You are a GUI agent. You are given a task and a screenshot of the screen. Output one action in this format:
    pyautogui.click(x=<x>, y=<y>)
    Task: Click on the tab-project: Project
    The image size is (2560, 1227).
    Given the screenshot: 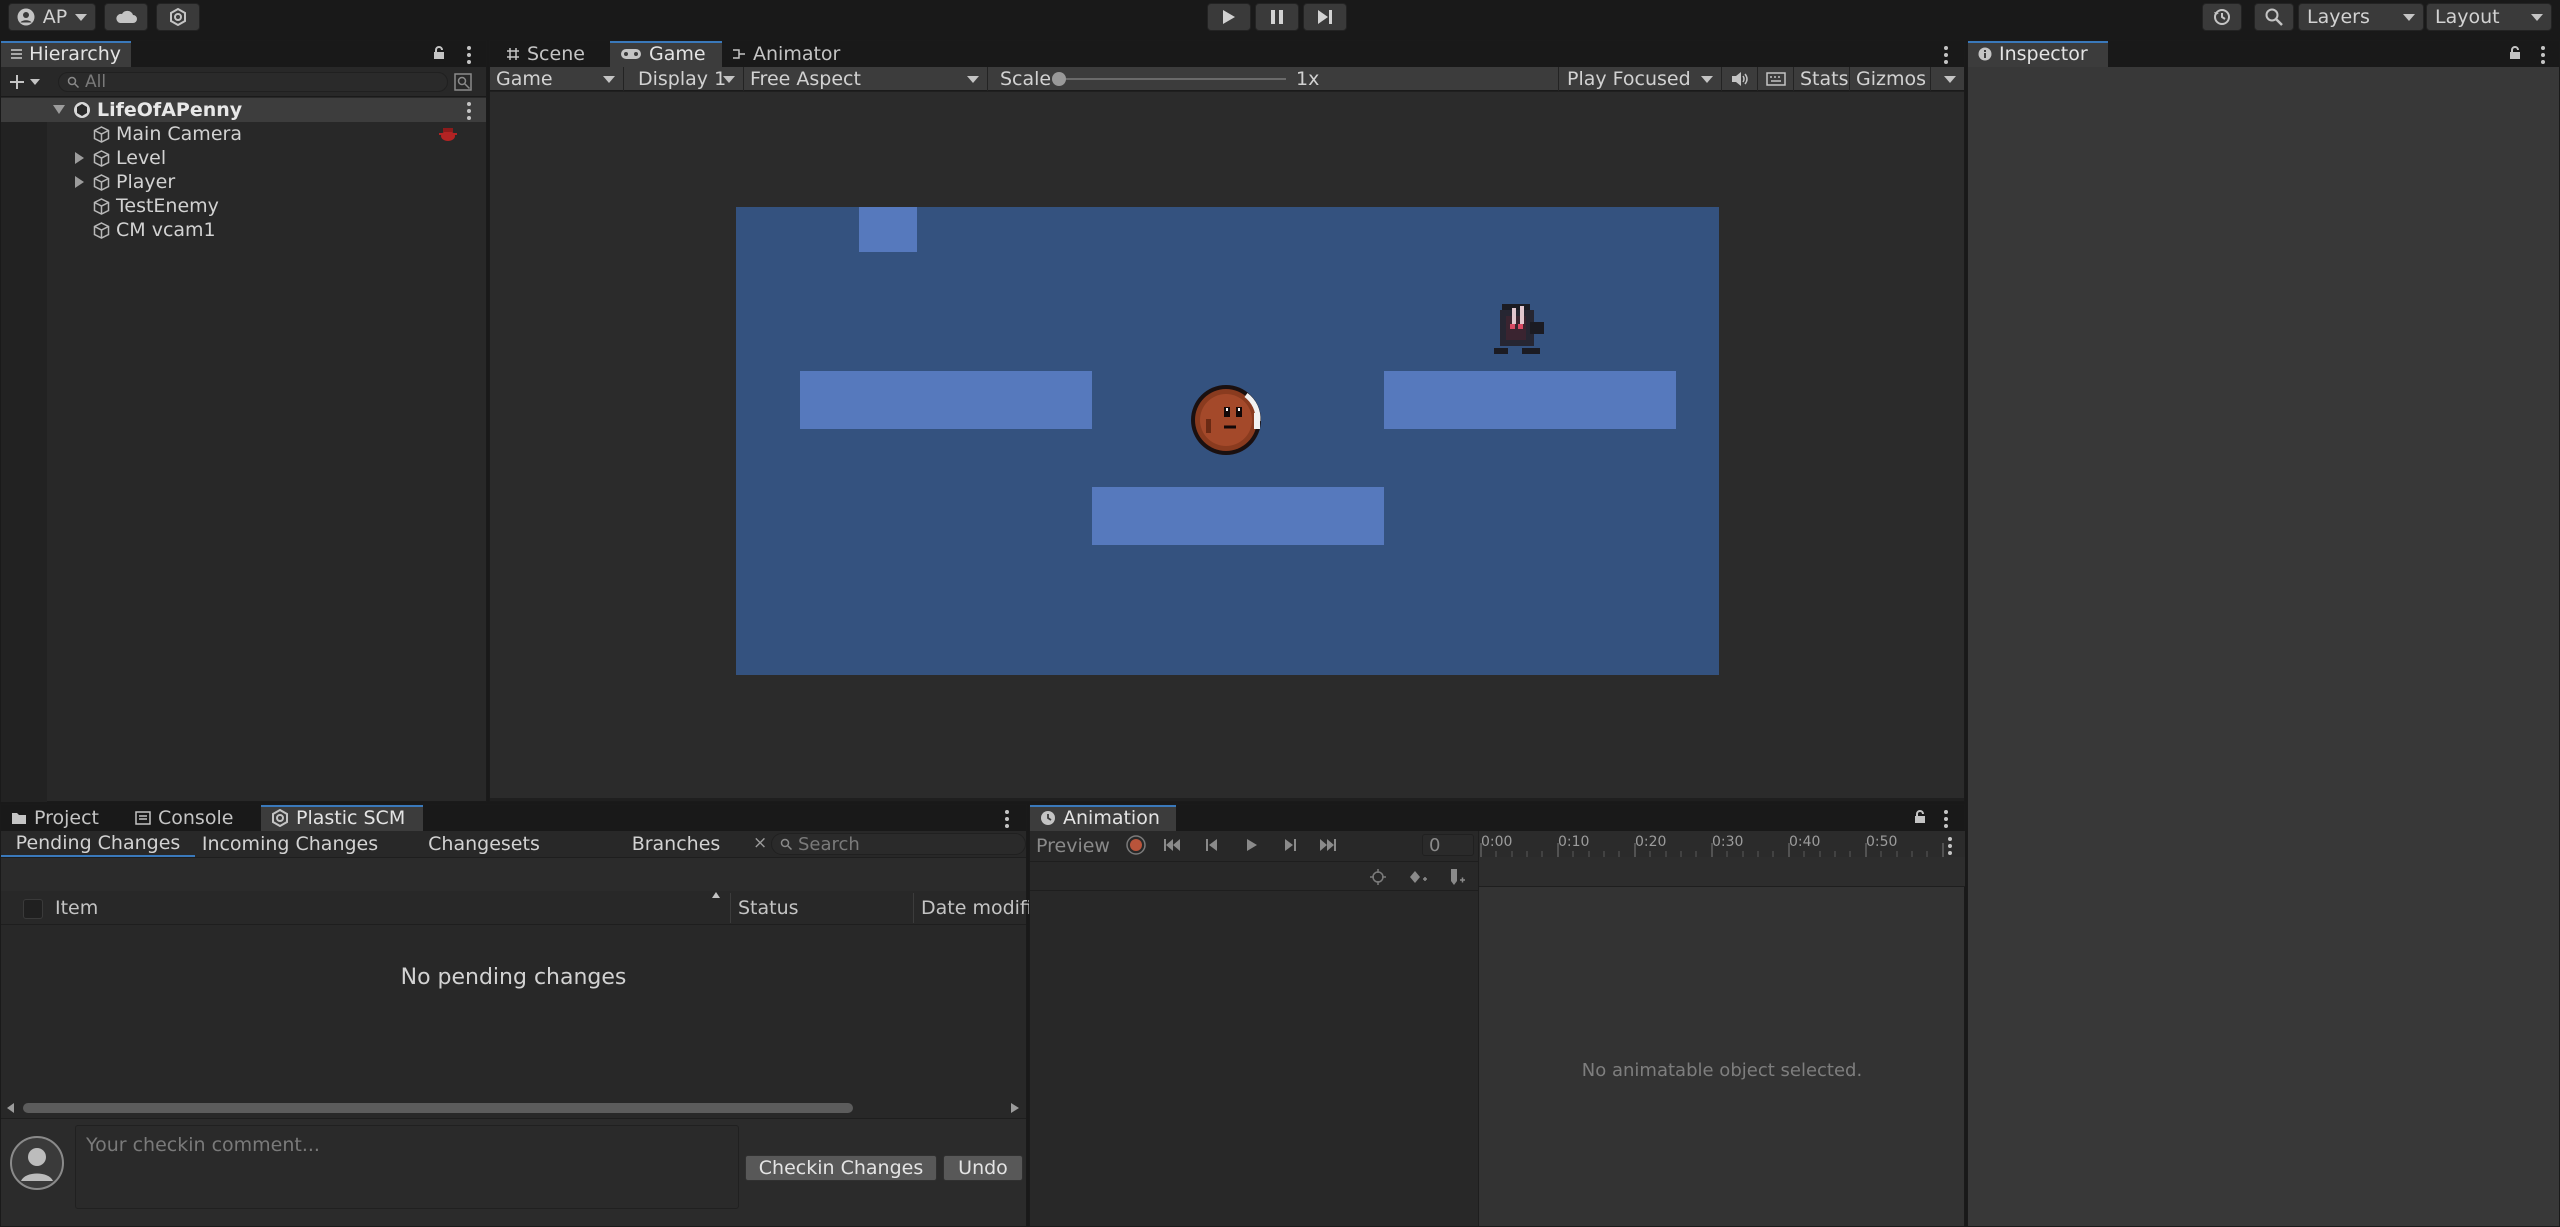 What is the action you would take?
    pyautogui.click(x=55, y=818)
    